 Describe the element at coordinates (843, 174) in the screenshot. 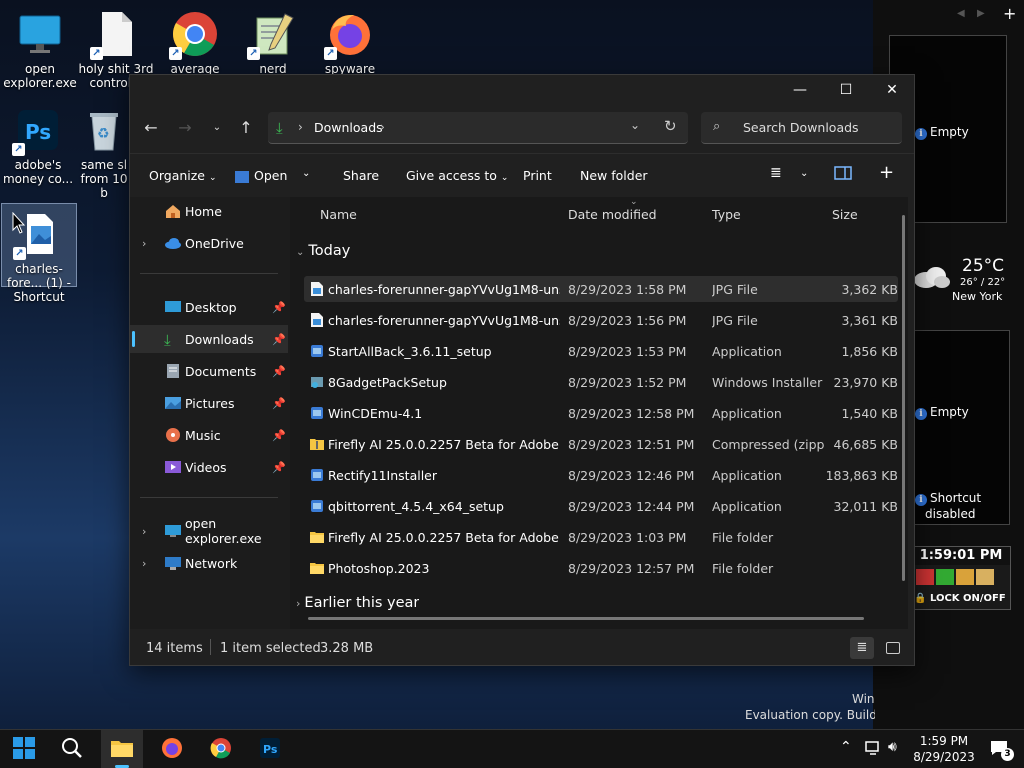

I see `details-pane-icon` at that location.